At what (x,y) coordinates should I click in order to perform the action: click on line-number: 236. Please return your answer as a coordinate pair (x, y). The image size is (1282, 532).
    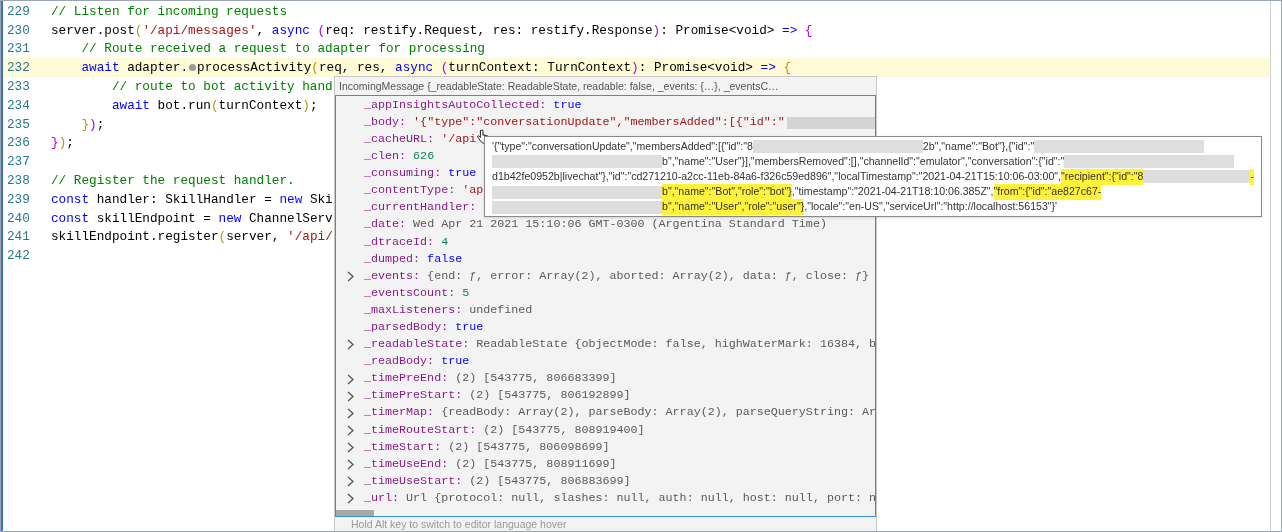
    Looking at the image, I should click on (18, 143).